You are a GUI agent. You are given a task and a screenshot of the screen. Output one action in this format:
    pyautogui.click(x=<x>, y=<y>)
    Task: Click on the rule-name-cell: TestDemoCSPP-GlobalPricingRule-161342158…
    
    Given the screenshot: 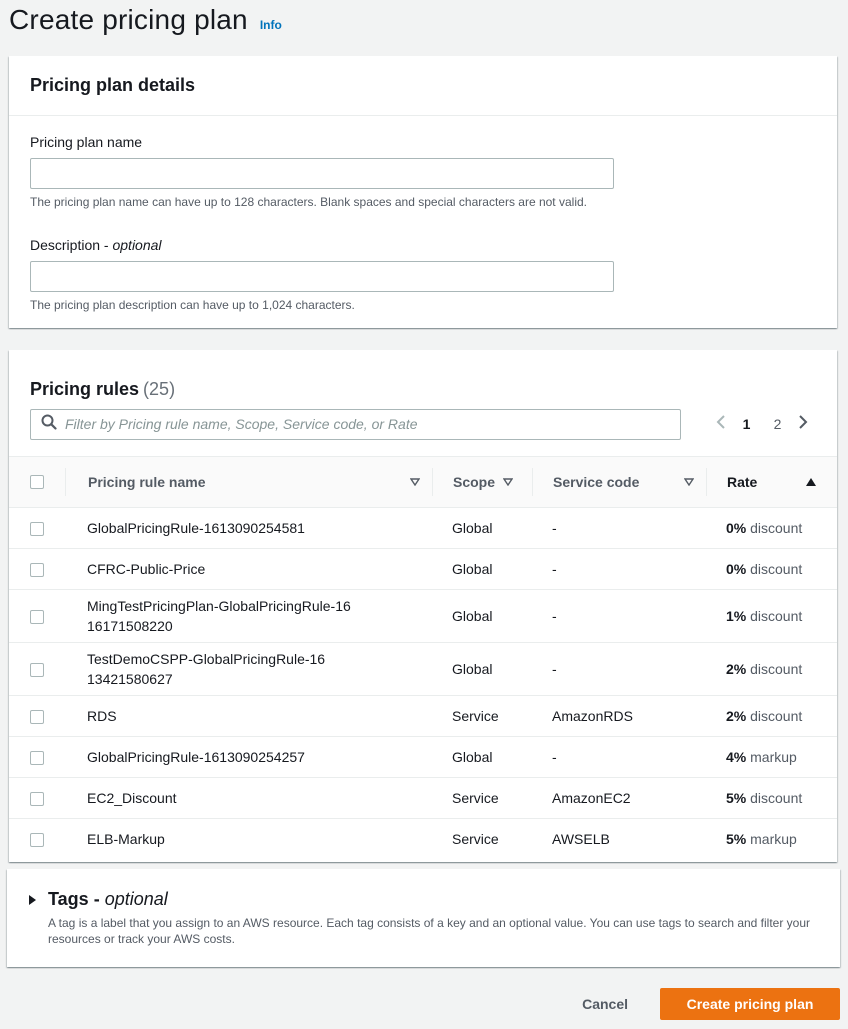 What is the action you would take?
    pyautogui.click(x=248, y=669)
    